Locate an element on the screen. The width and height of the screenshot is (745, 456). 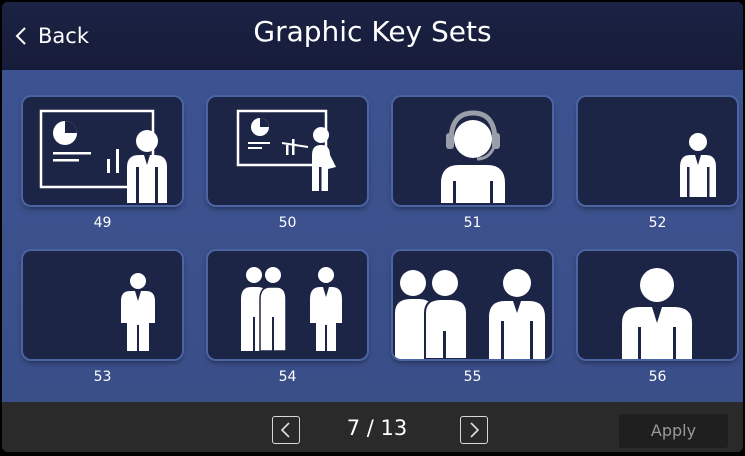
header-bar: Back Graphic Key Sets is located at coordinates (372, 36).